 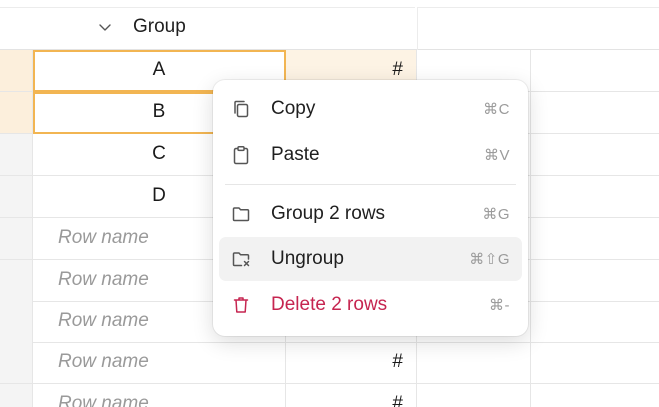 What do you see at coordinates (370, 259) in the screenshot?
I see `menu-item-ungroup: Ungroup ⌘⇧G` at bounding box center [370, 259].